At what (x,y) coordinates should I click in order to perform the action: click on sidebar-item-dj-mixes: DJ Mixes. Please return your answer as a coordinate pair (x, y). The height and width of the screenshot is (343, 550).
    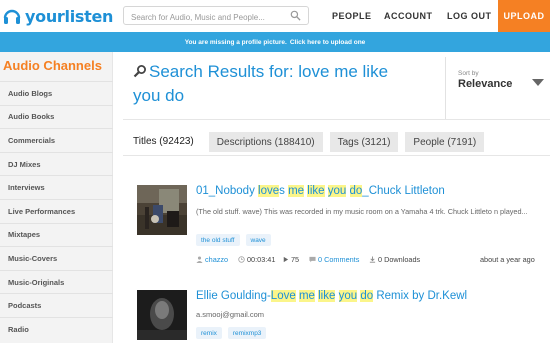
    Looking at the image, I should click on (56, 163).